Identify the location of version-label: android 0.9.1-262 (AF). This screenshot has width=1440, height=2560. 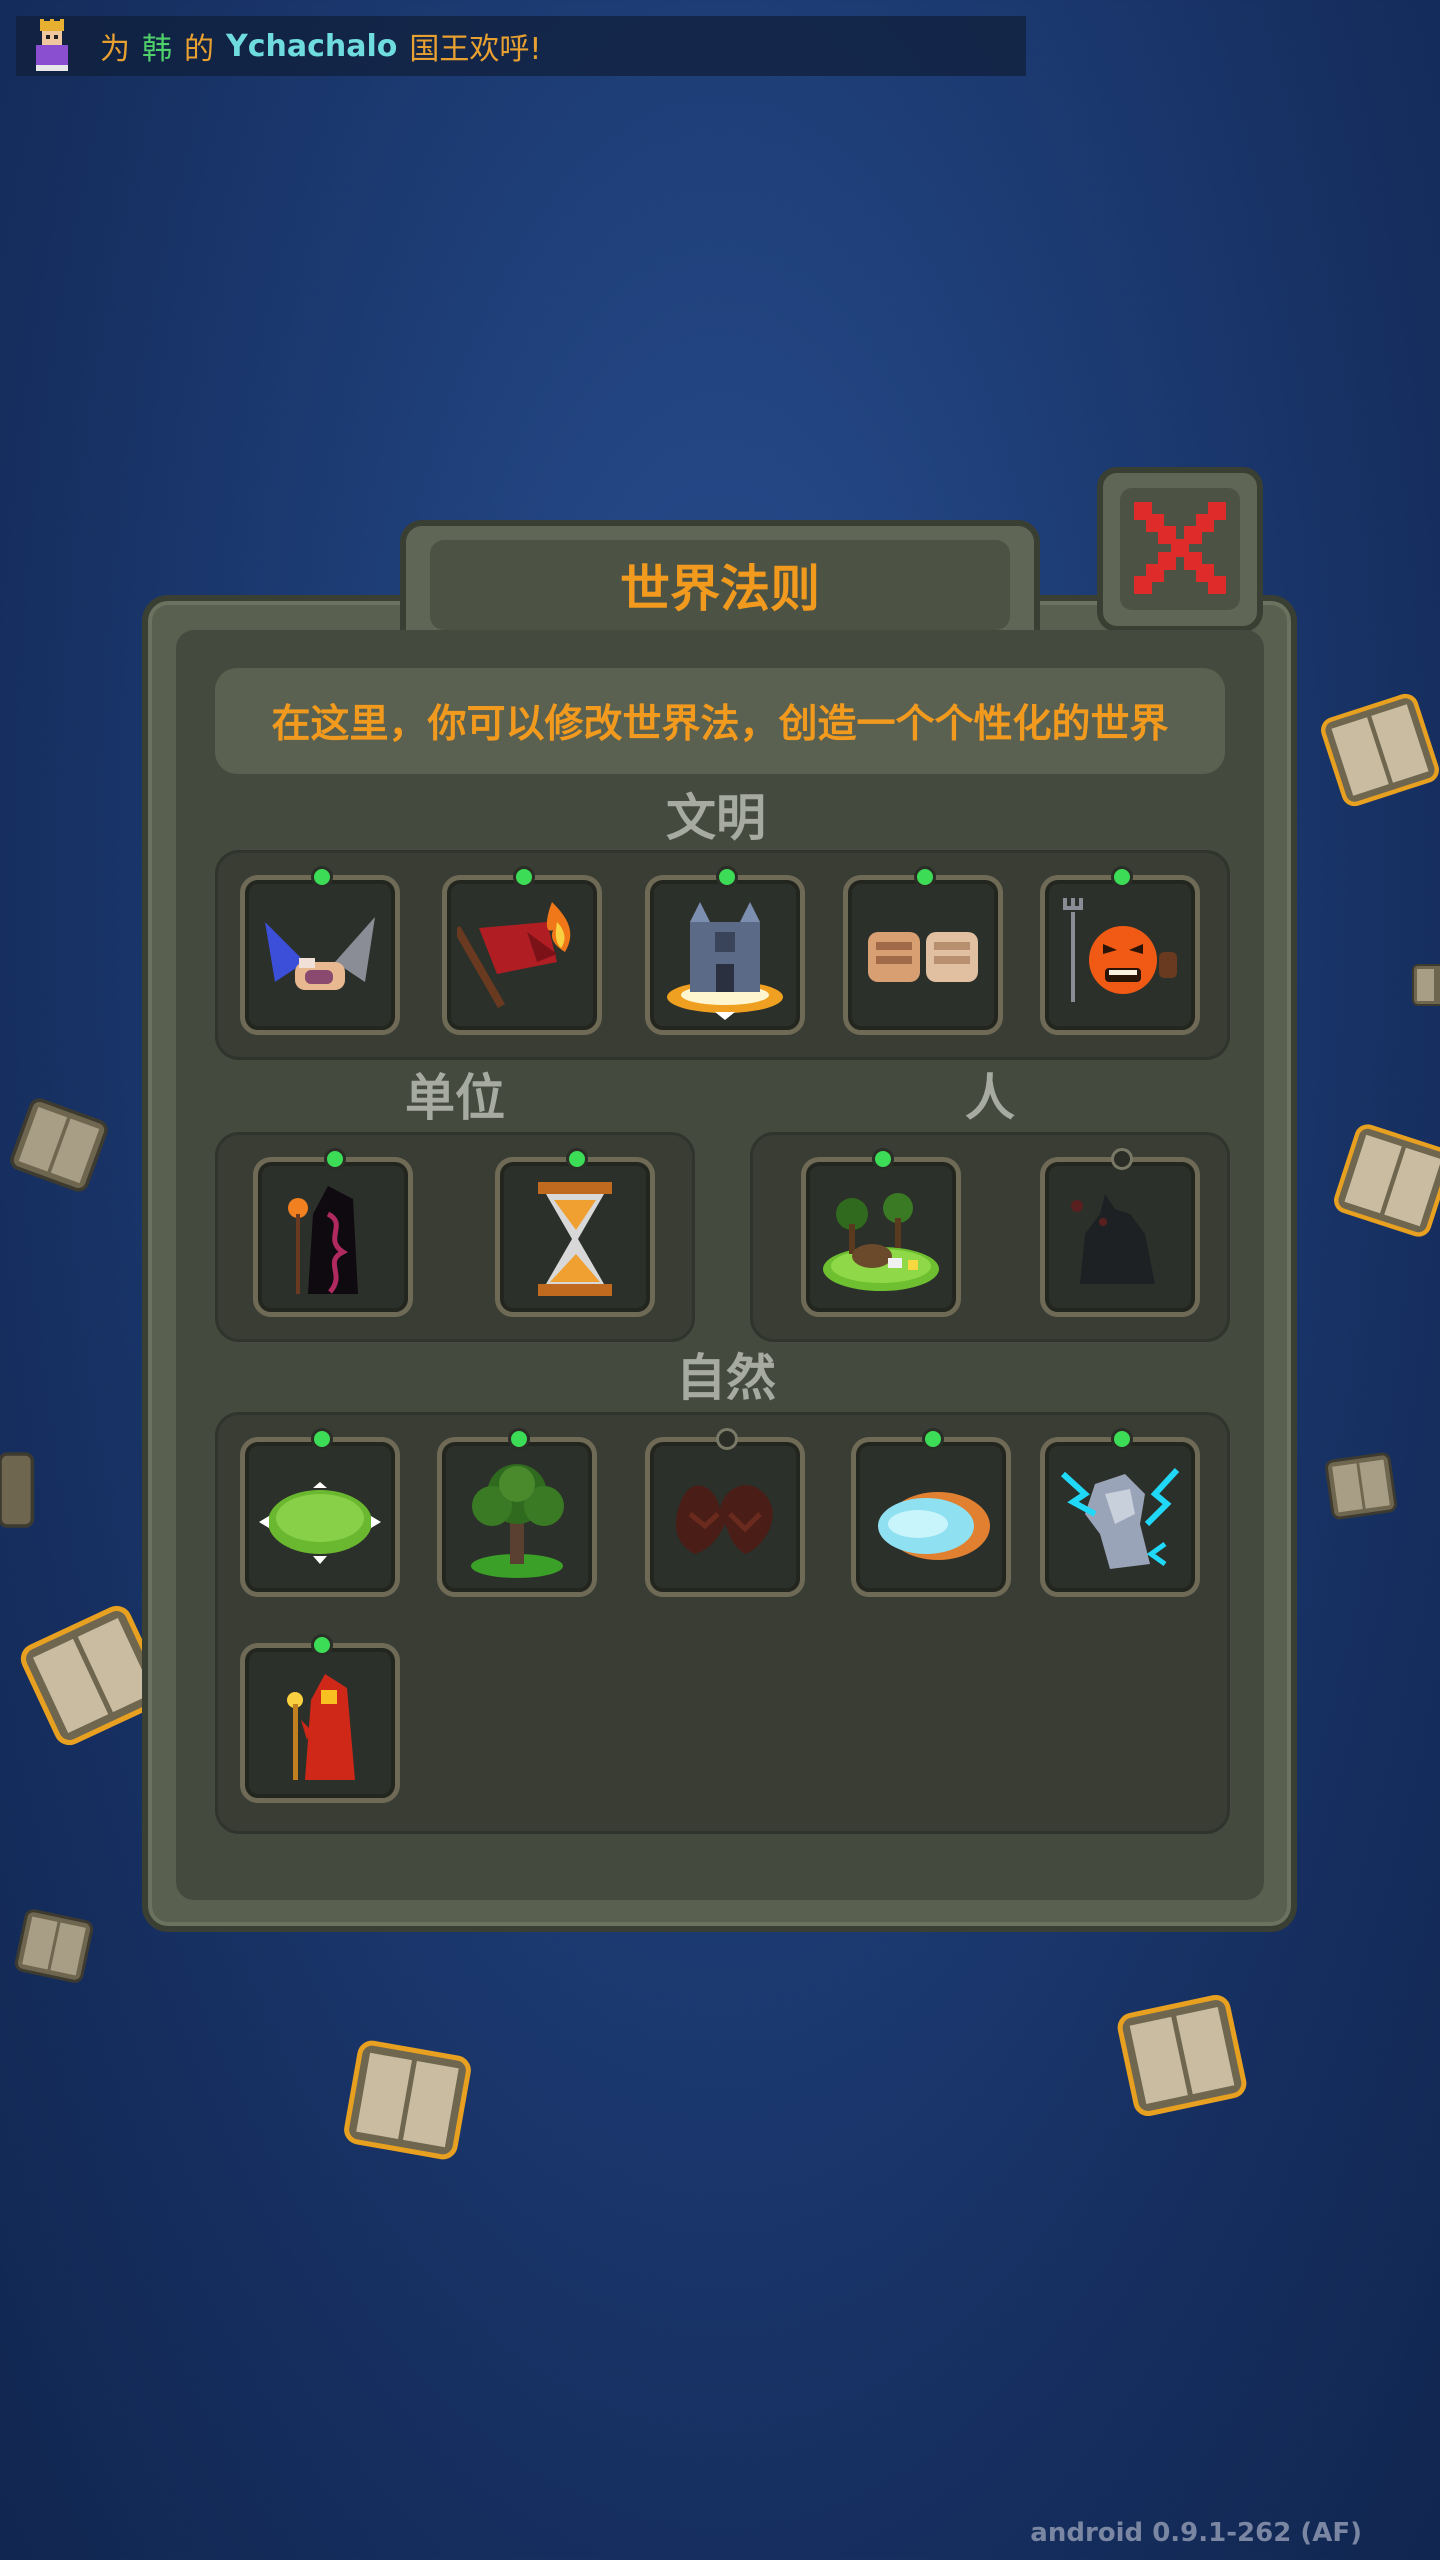
(1196, 2533).